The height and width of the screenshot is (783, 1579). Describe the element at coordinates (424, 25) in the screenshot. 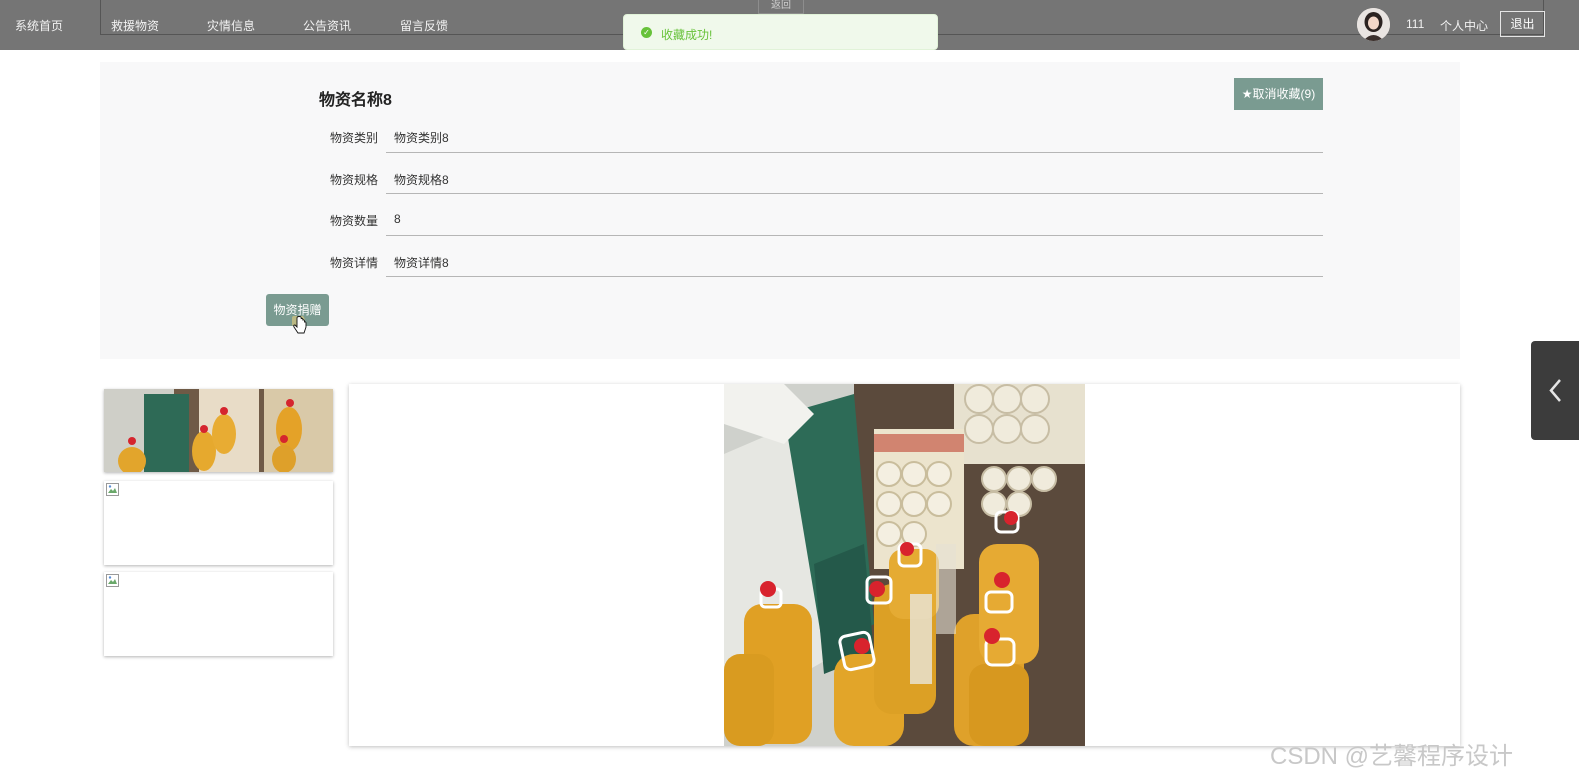

I see `nav-item-feedback: 留言反馈` at that location.